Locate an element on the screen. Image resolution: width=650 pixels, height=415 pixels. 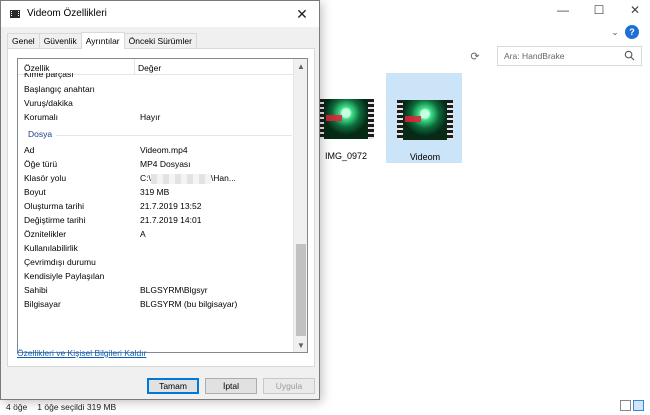
details-view-icon is located at coordinates (625, 405).